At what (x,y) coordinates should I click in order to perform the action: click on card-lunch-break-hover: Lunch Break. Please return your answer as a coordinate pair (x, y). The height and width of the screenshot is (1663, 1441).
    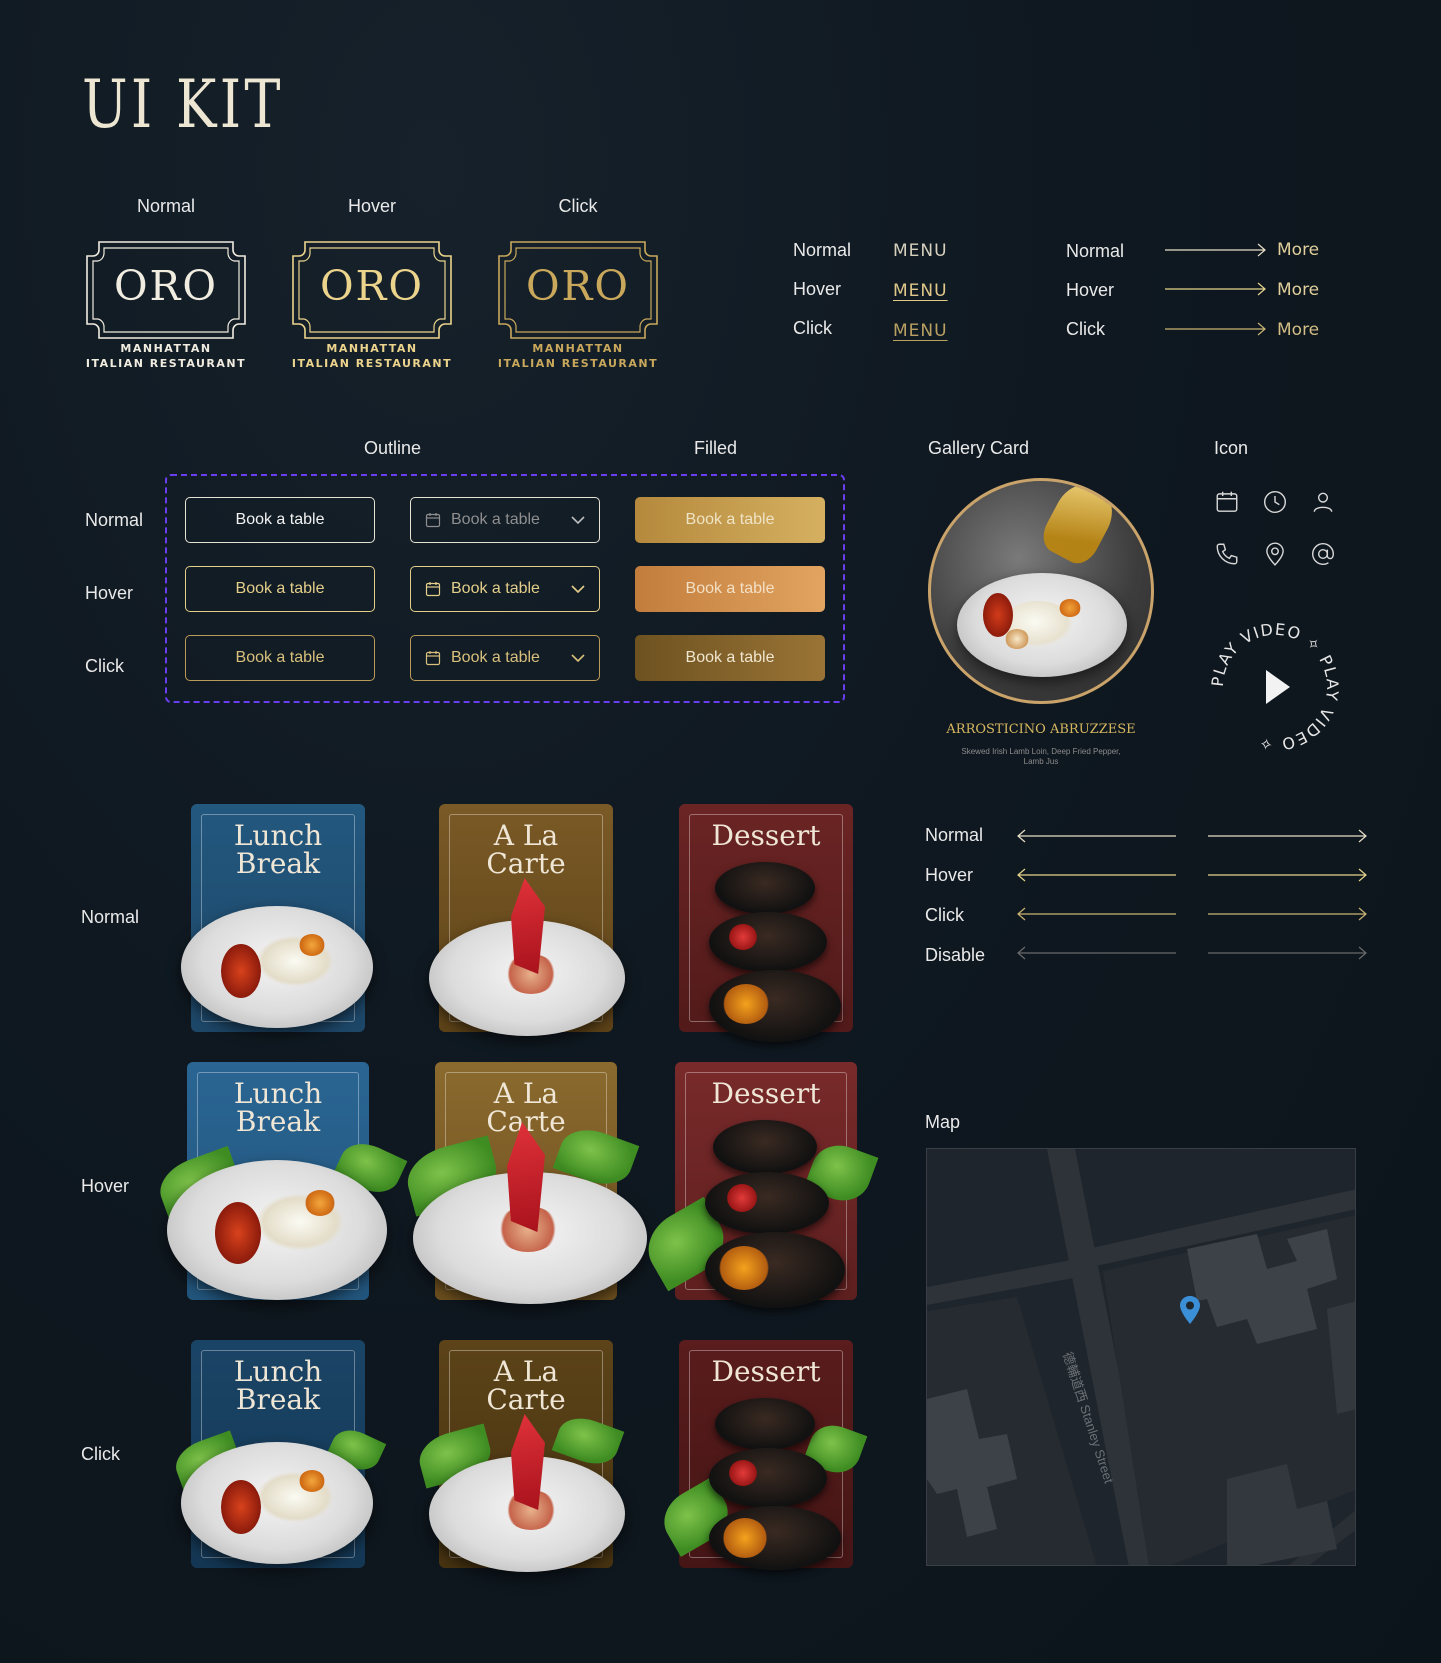
    Looking at the image, I should click on (280, 1181).